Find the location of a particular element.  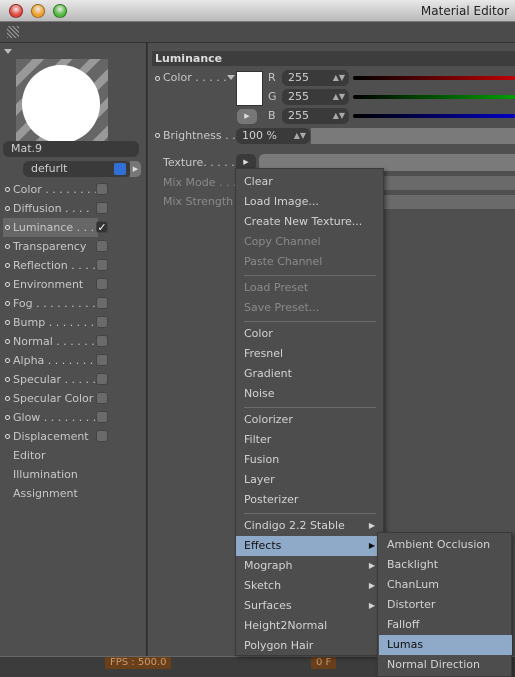

channel-item: Environment is located at coordinates (50, 284).